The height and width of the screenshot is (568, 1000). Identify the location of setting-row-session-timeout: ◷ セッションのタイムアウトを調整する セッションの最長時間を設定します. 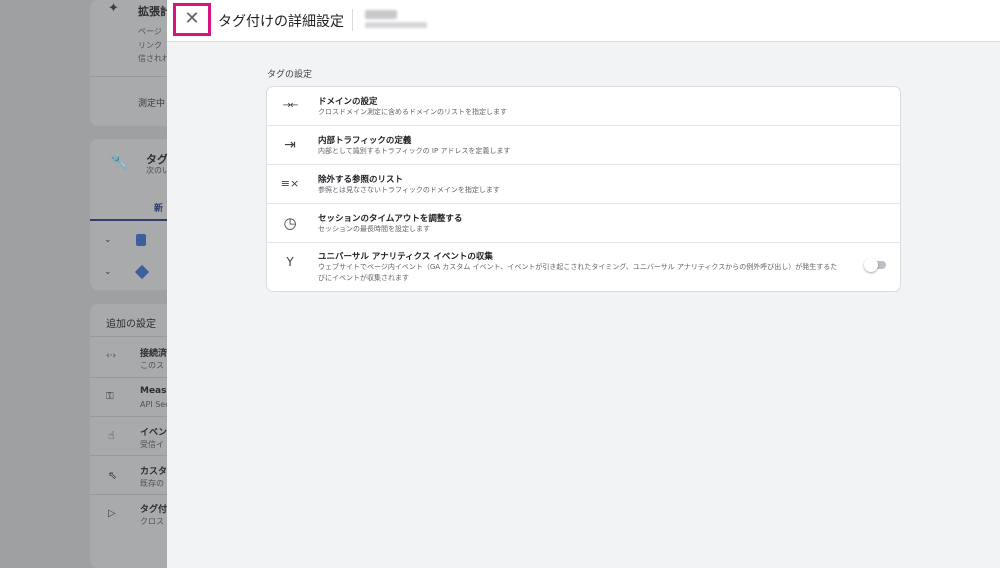
(583, 223).